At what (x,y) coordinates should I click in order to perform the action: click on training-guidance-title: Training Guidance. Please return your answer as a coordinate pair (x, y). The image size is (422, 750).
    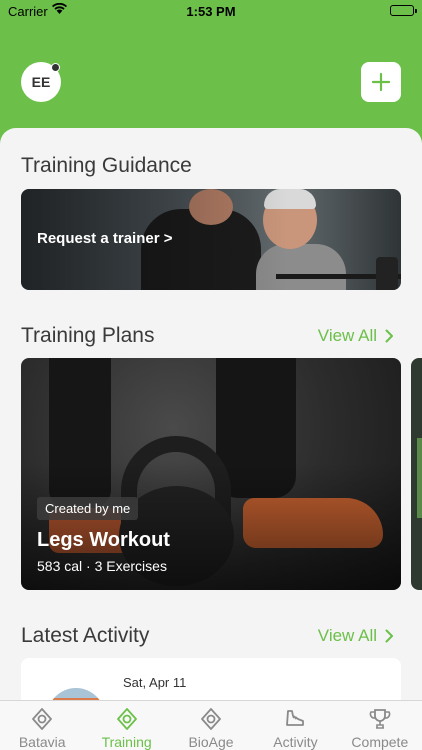
    Looking at the image, I should click on (106, 165).